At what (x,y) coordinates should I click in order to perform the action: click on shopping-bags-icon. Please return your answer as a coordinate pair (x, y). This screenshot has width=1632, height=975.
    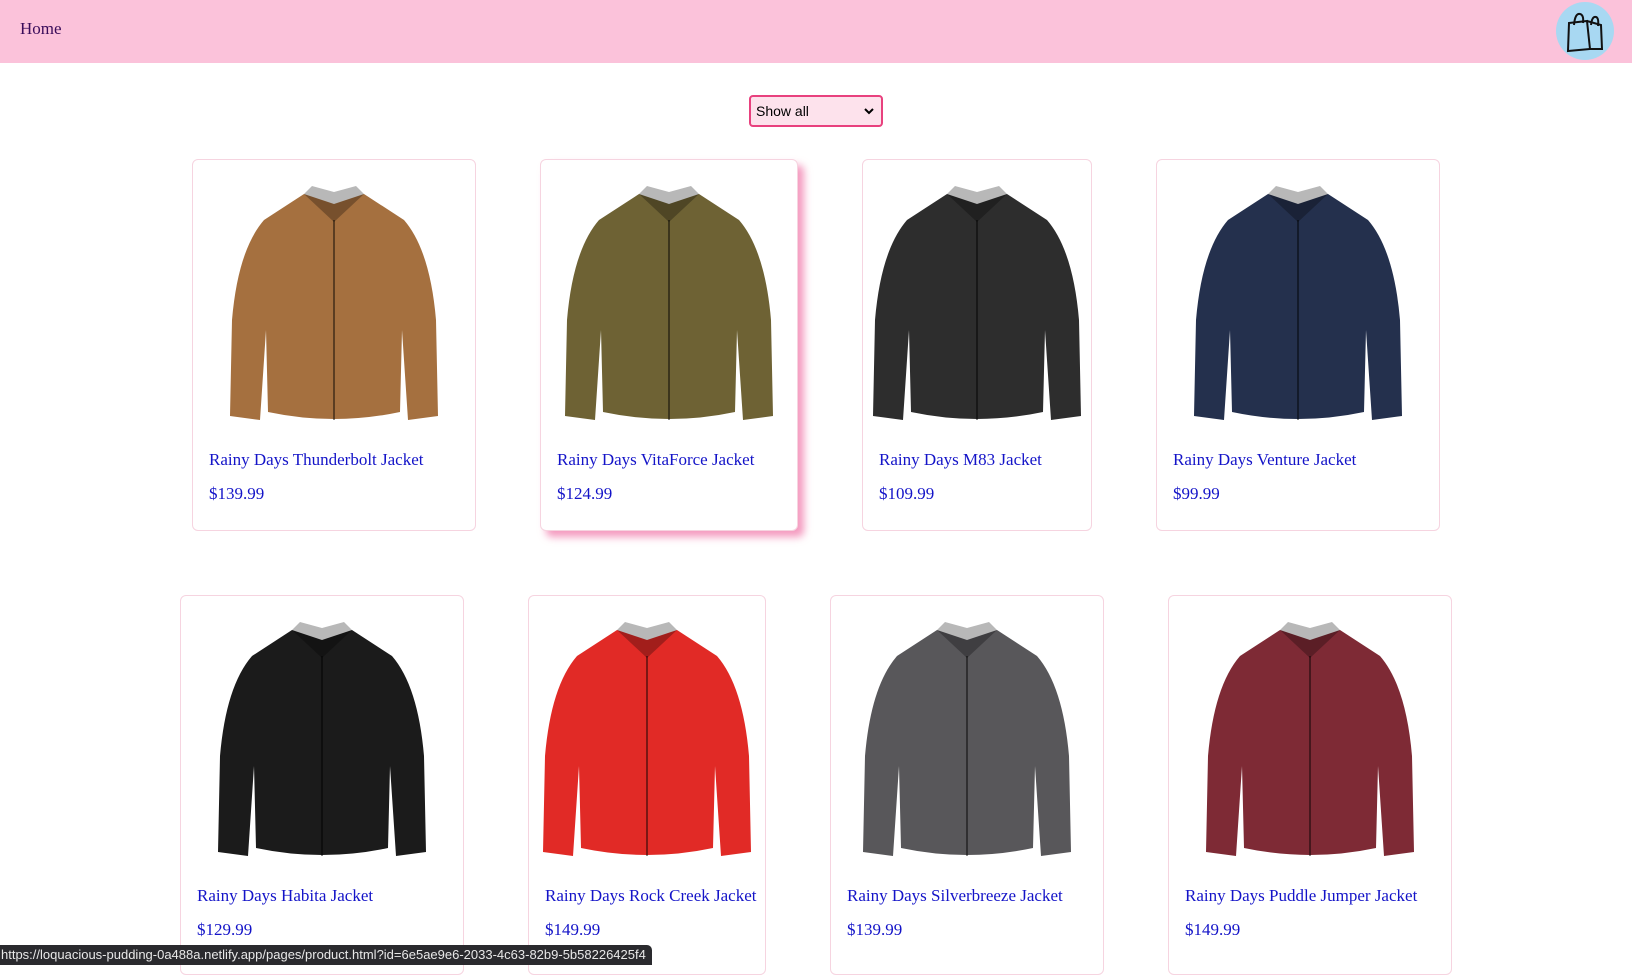
    Looking at the image, I should click on (1585, 32).